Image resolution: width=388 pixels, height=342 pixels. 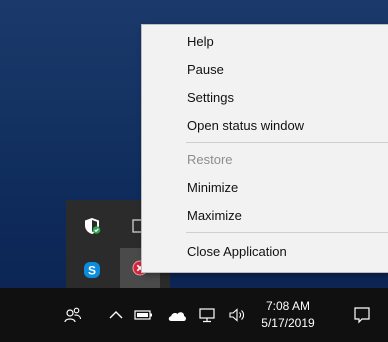 I want to click on menu-item-minimize: Minimize, so click(x=265, y=187).